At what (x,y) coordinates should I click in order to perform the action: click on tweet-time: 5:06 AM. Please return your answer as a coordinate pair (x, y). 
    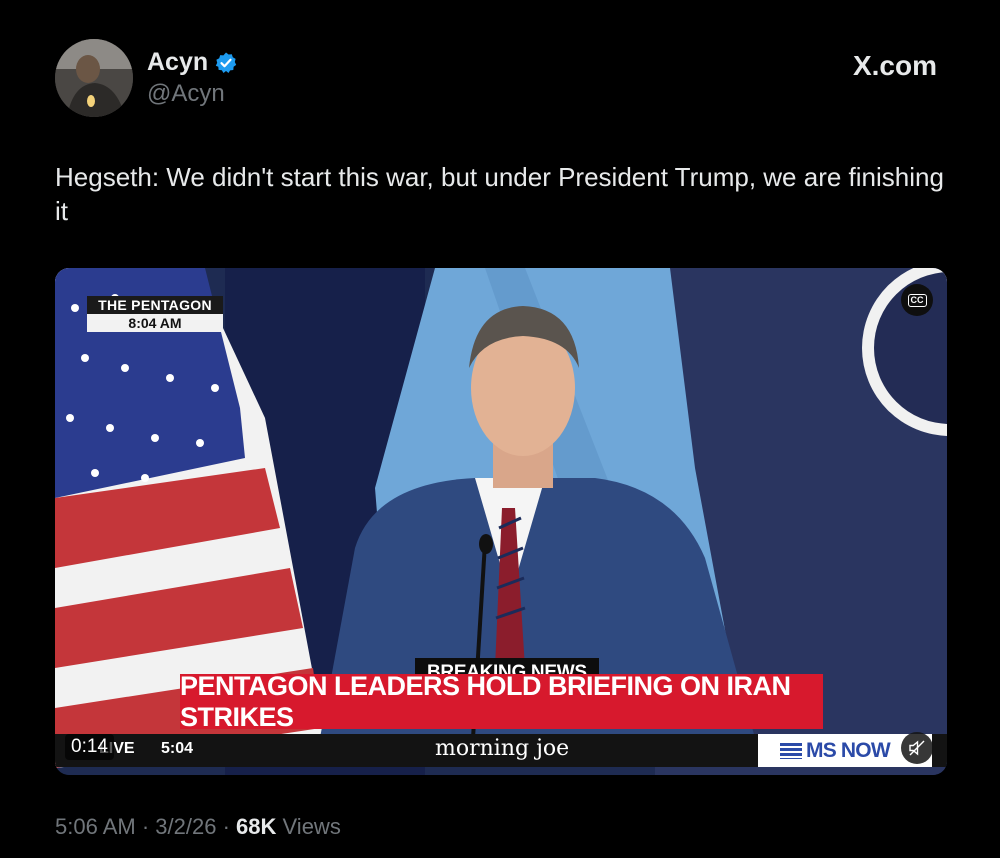
    Looking at the image, I should click on (95, 826).